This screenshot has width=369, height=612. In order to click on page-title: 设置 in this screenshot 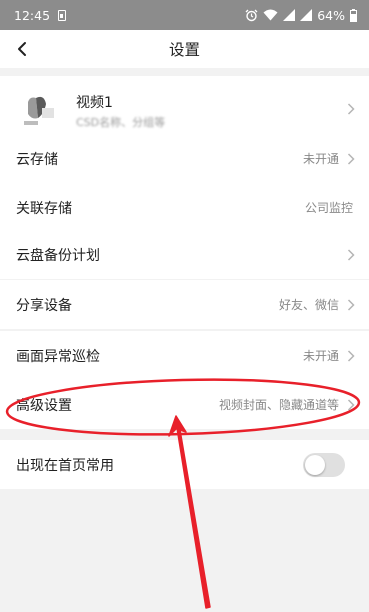, I will do `click(184, 50)`.